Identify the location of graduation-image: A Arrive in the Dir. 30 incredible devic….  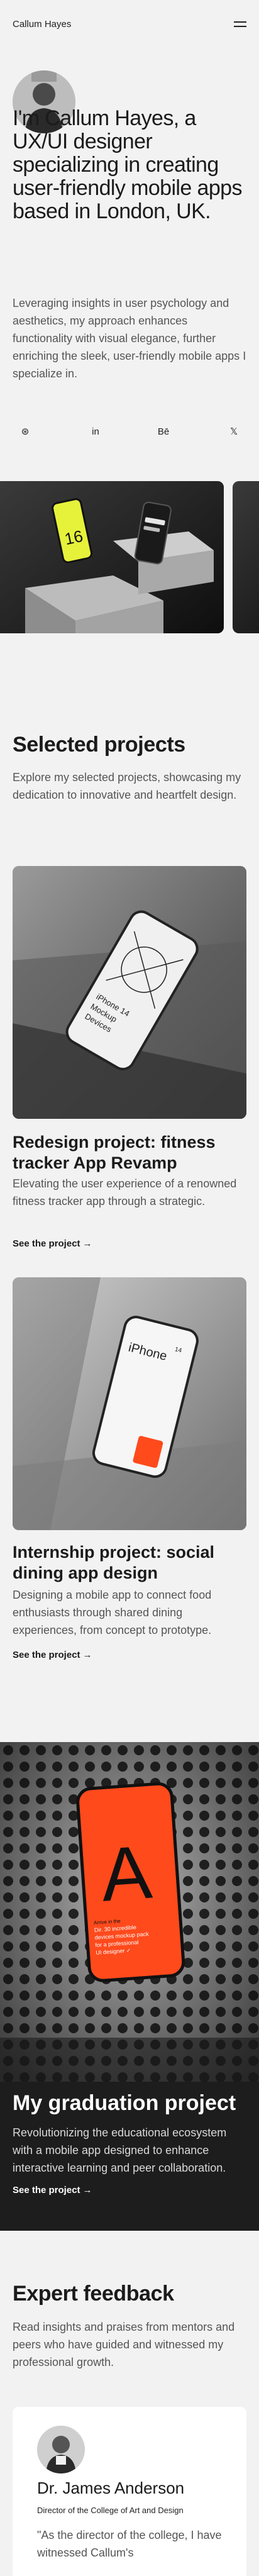
(129, 1912).